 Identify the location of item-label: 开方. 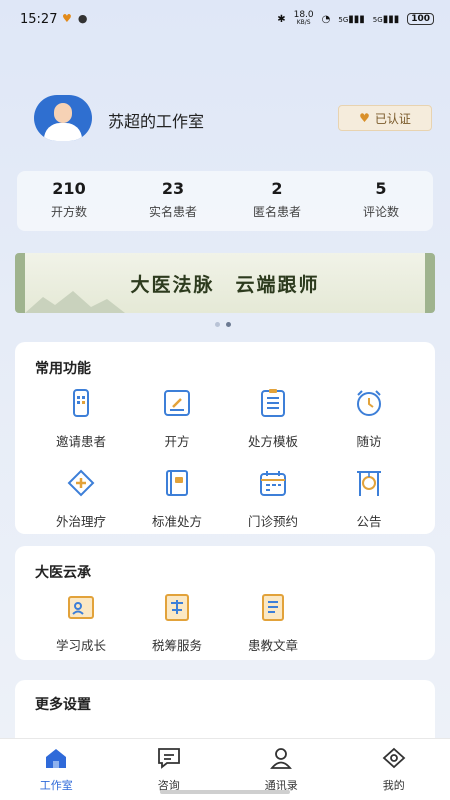
(177, 441).